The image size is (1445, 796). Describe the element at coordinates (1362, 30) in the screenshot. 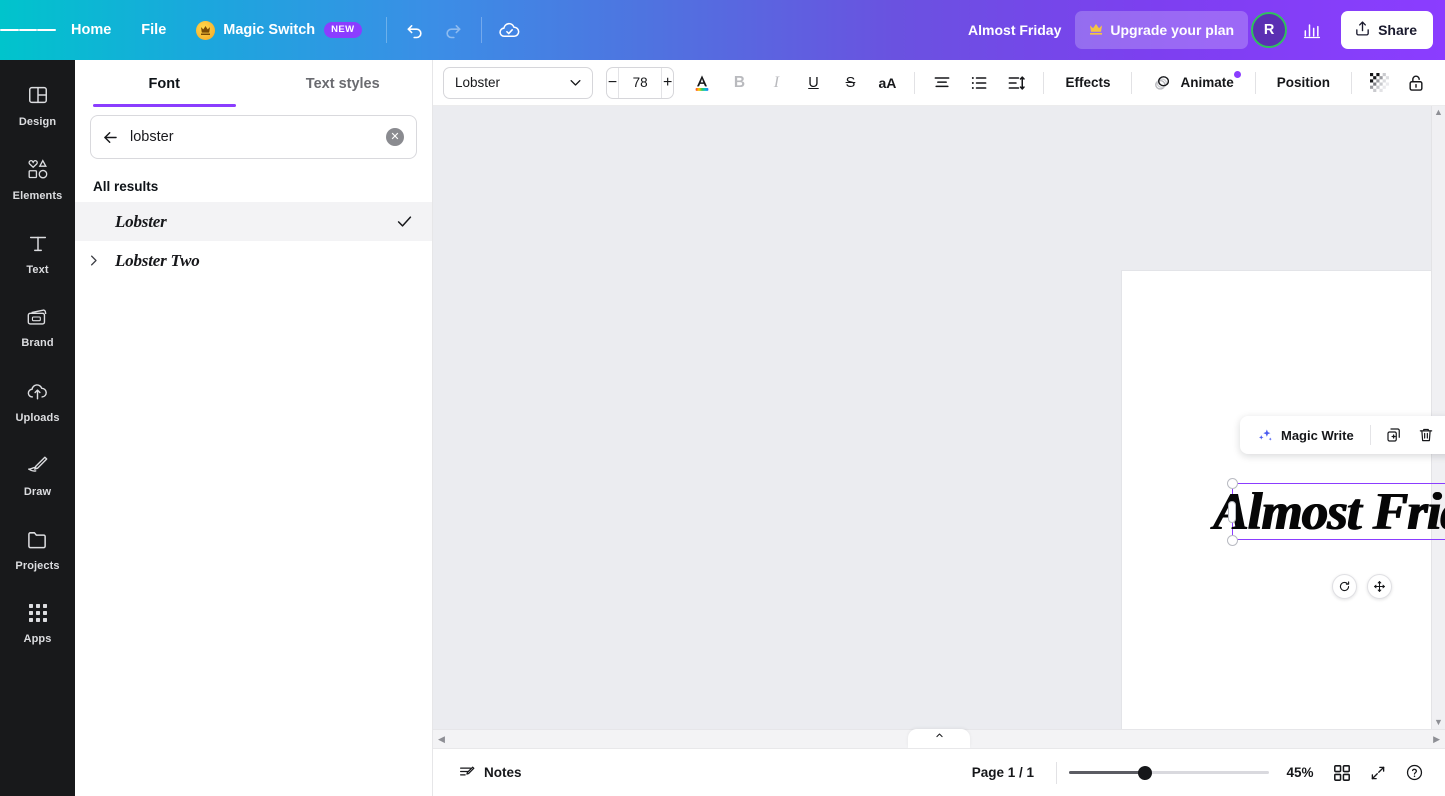

I see `upload-icon` at that location.